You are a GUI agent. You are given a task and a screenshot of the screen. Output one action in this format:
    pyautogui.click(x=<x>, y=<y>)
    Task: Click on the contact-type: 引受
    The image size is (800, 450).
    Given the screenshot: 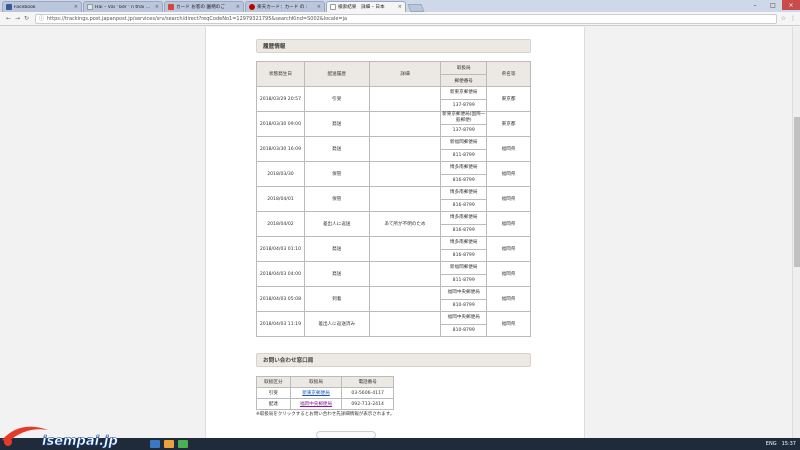 What is the action you would take?
    pyautogui.click(x=273, y=393)
    